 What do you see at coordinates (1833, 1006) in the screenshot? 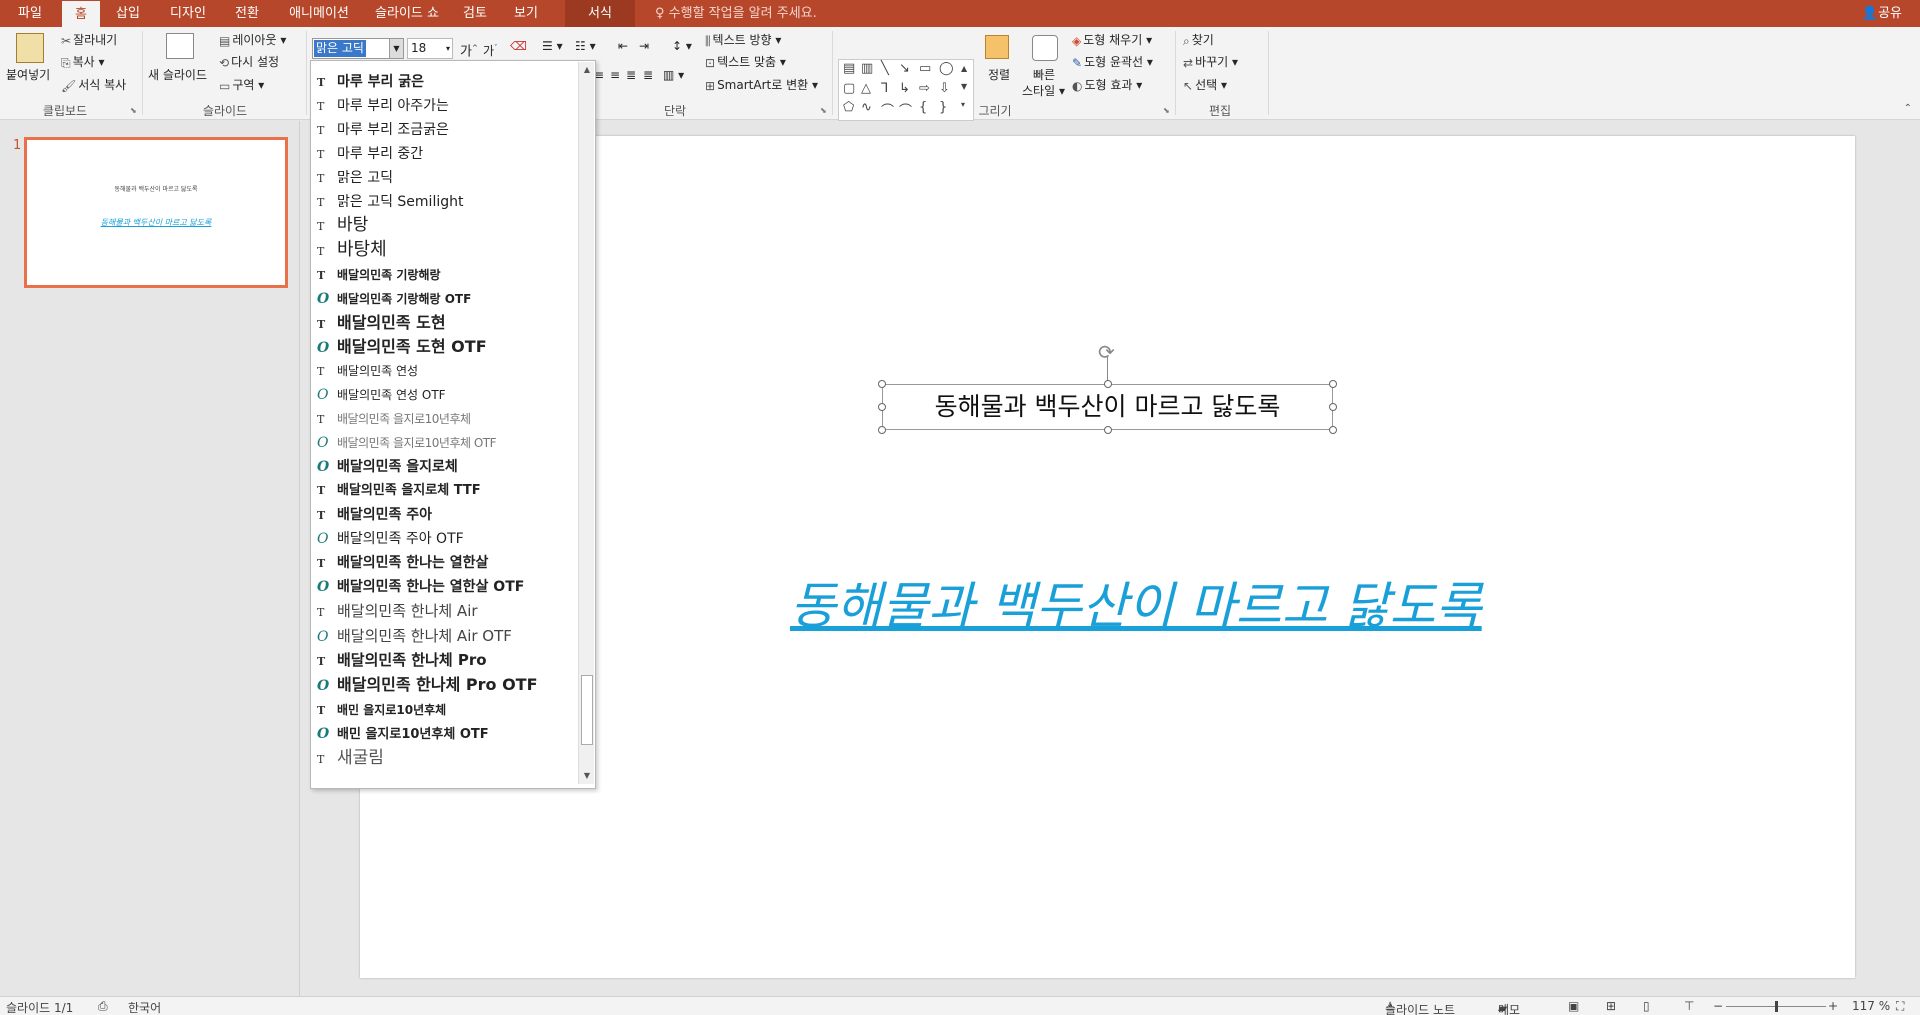
I see `zoom-in-icon: +` at bounding box center [1833, 1006].